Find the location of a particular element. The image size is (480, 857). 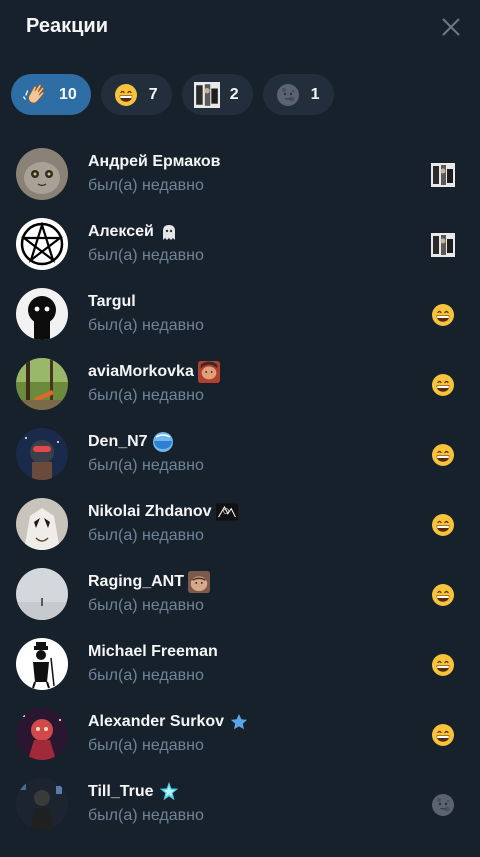

close-icon is located at coordinates (451, 27).